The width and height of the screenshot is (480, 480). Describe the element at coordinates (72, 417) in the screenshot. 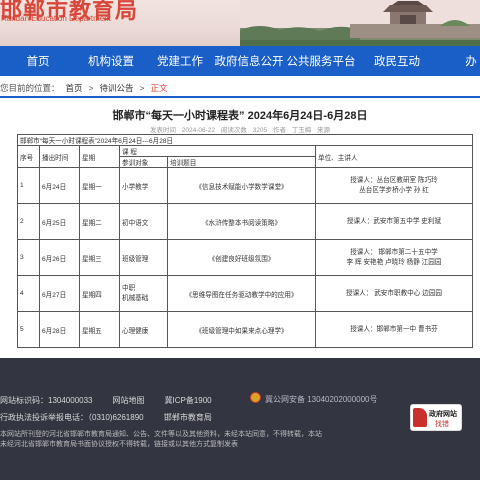

I see `complaint-phone: 行政执法投诉举报电话：（0310)6261890` at that location.